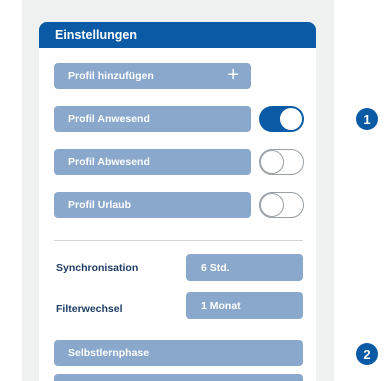  What do you see at coordinates (178, 353) in the screenshot?
I see `learning-phase-button: Selbstlernphase` at bounding box center [178, 353].